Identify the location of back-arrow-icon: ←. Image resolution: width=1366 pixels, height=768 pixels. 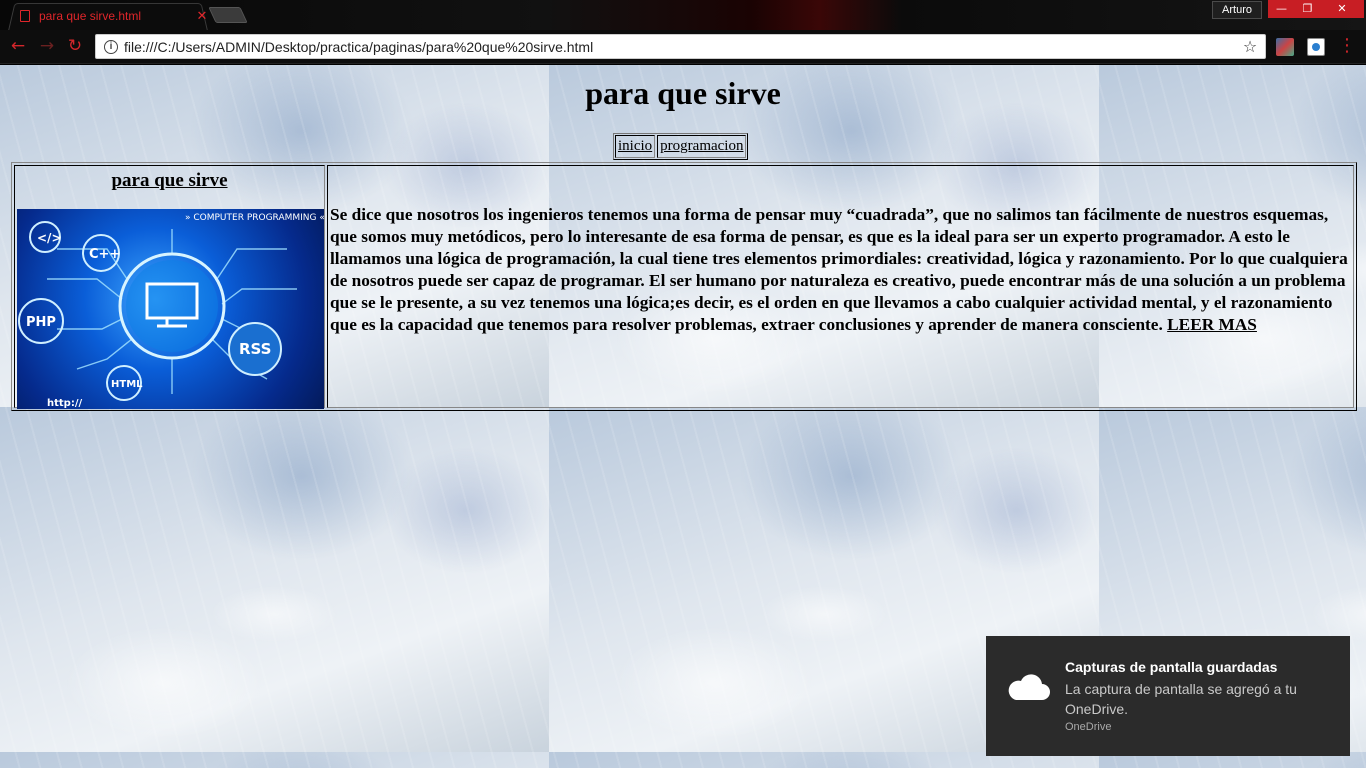
(18, 46).